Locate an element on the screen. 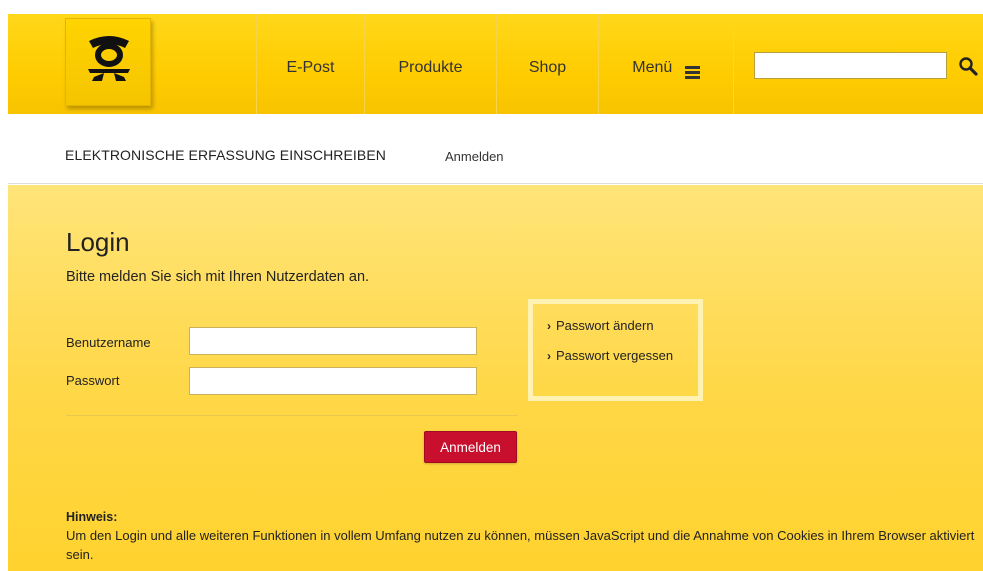 The height and width of the screenshot is (571, 983). nav-menu: Menü is located at coordinates (666, 64).